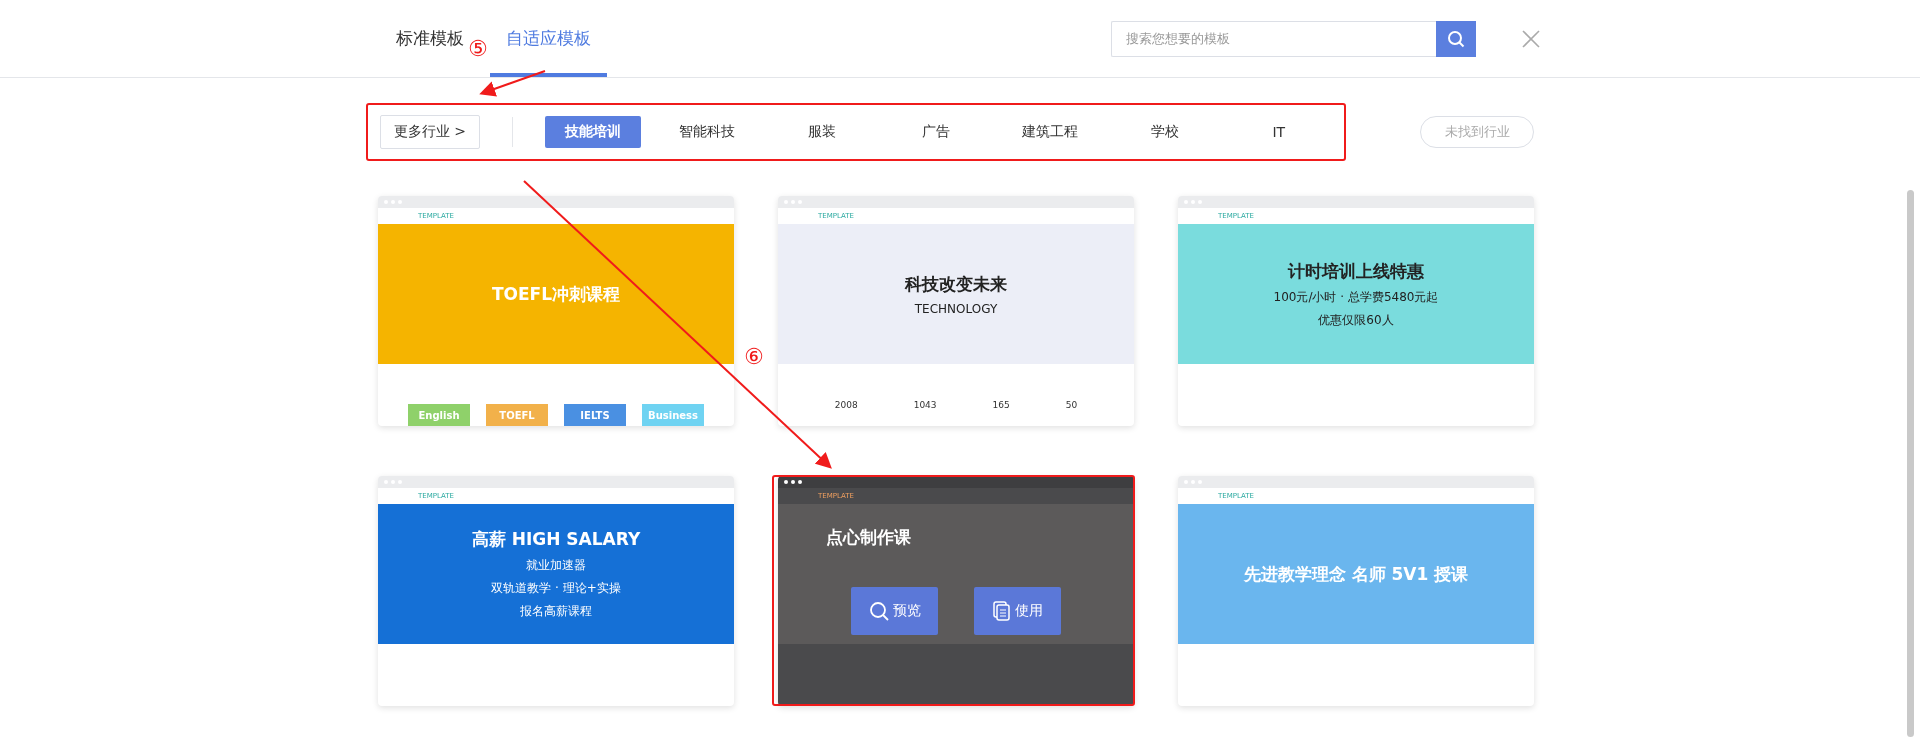 The image size is (1920, 737). Describe the element at coordinates (556, 565) in the screenshot. I see `hero-subtitle: 就业加速器` at that location.